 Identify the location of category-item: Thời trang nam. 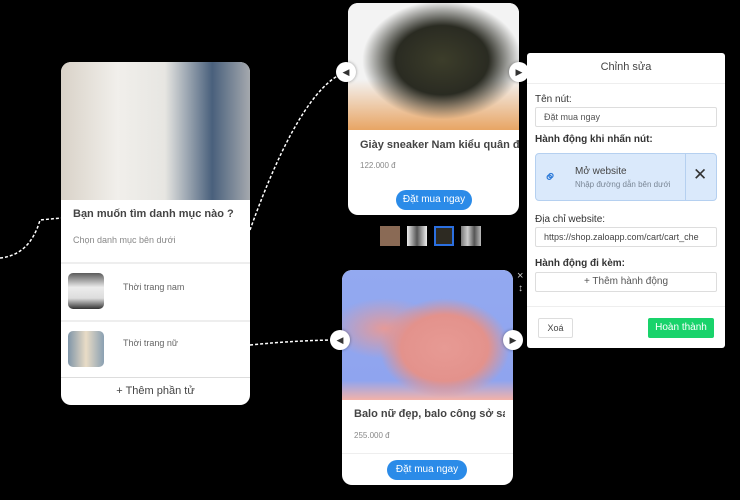
(155, 292).